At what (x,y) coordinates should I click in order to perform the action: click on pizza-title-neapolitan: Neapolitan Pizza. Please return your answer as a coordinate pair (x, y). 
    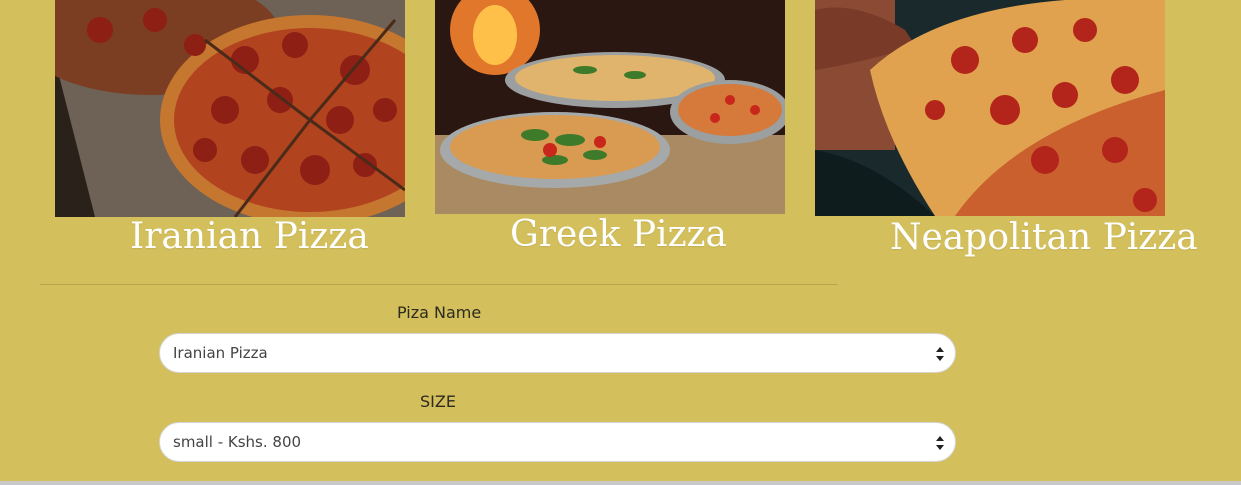
    Looking at the image, I should click on (1044, 237).